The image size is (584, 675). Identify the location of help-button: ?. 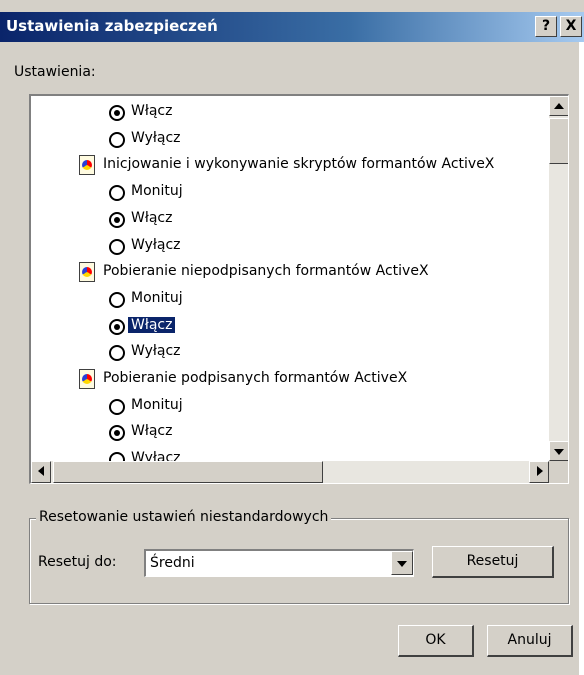
(546, 26).